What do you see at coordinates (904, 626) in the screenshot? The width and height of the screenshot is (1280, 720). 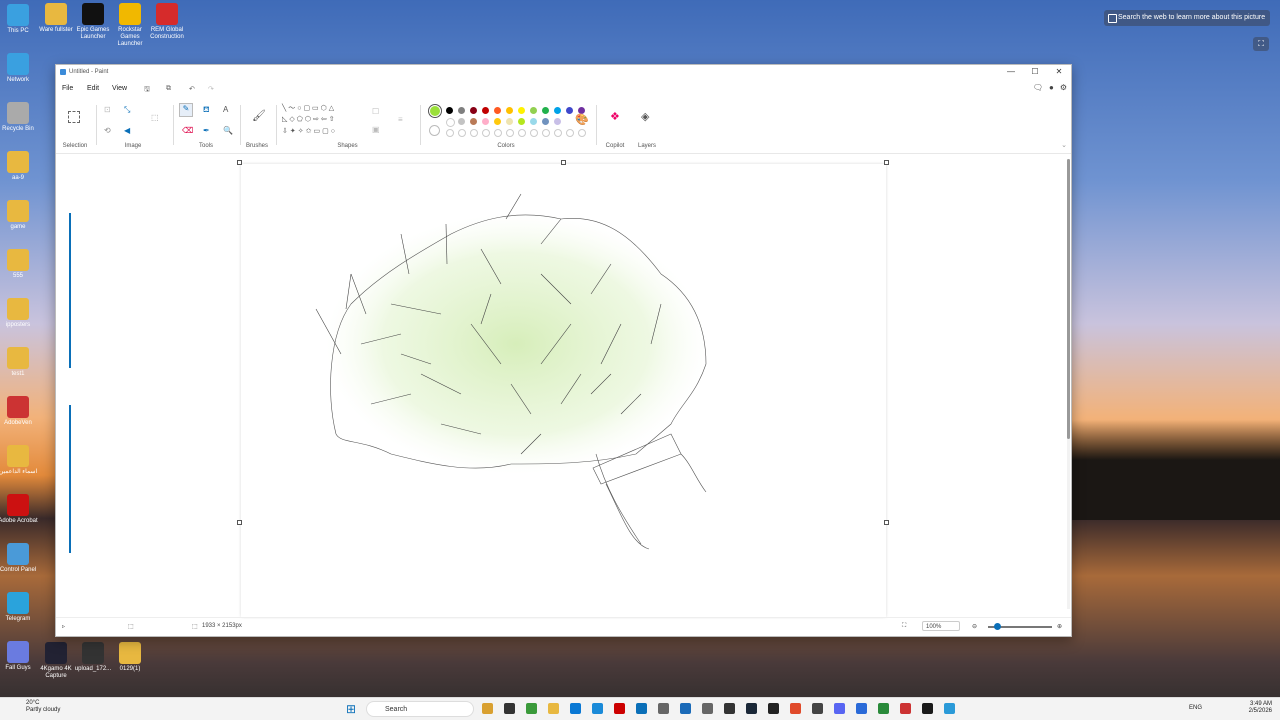 I see `fit-icon: ⛶` at bounding box center [904, 626].